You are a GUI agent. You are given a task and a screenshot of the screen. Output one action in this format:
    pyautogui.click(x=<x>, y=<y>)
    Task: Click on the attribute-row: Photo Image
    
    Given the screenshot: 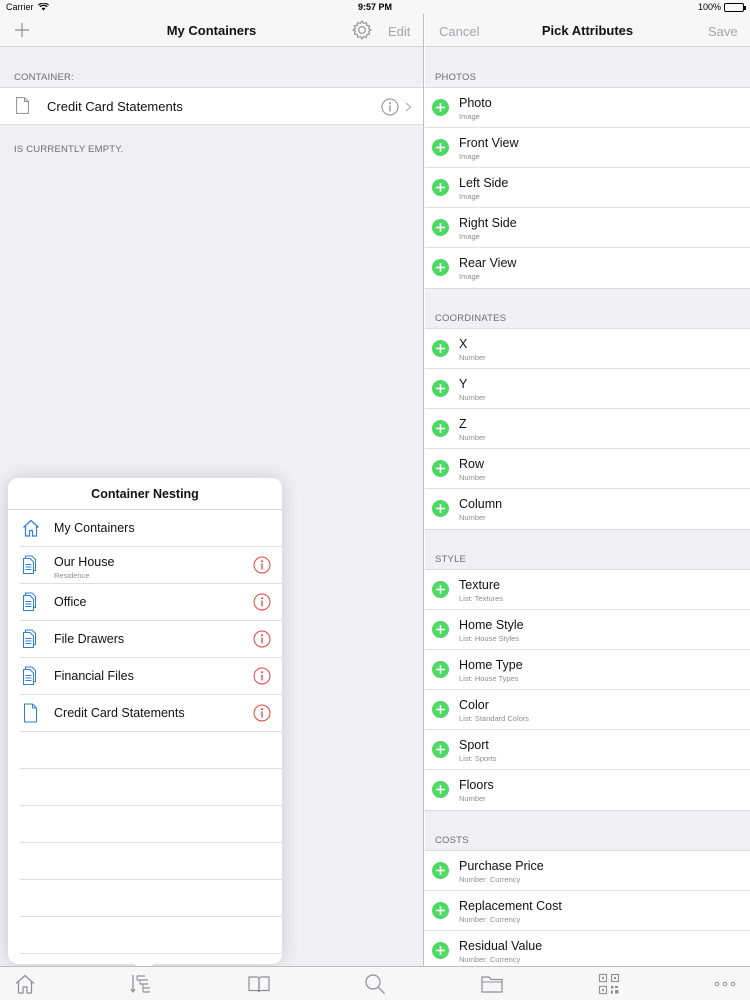 What is the action you would take?
    pyautogui.click(x=587, y=108)
    